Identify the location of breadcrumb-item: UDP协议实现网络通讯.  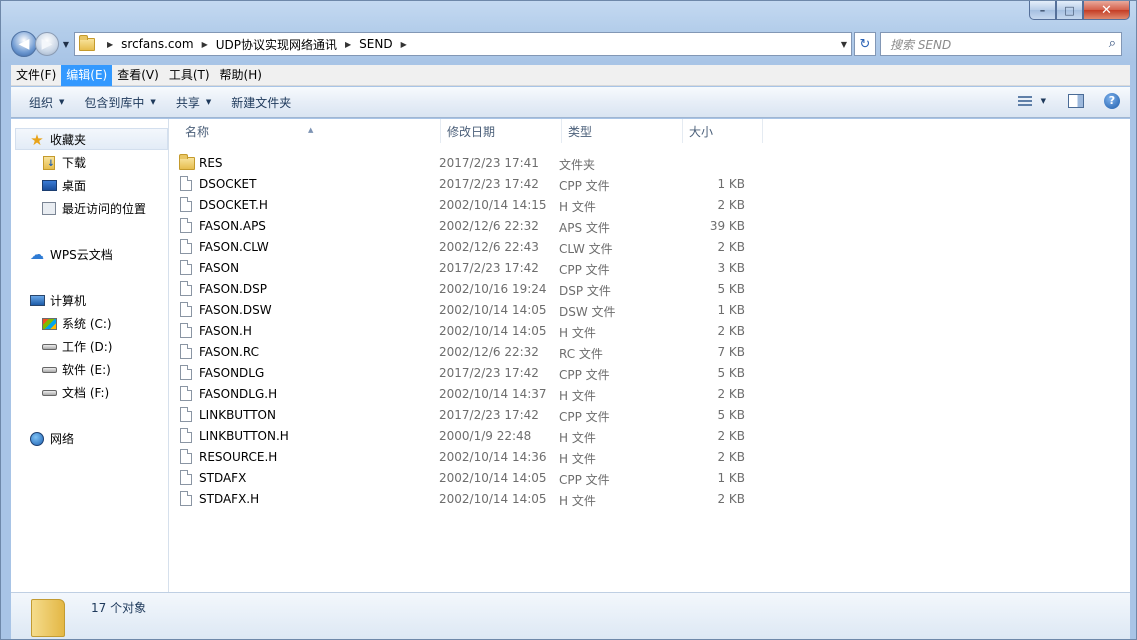
(276, 44).